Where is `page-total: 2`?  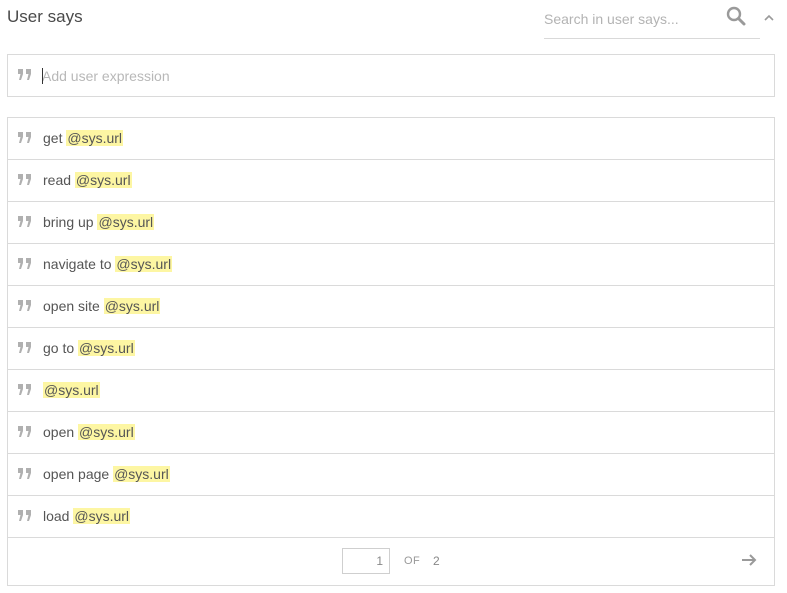 page-total: 2 is located at coordinates (436, 561).